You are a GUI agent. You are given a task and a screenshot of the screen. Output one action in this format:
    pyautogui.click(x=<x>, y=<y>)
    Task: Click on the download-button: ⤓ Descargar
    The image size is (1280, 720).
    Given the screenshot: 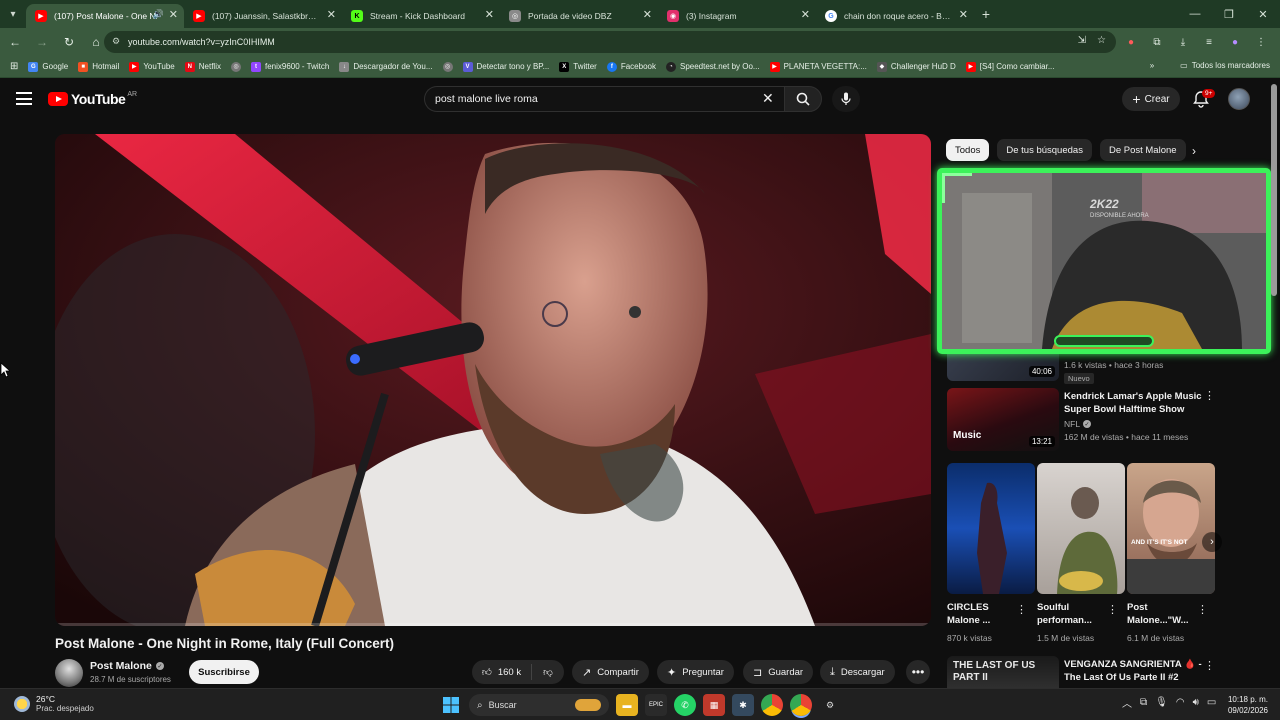 What is the action you would take?
    pyautogui.click(x=857, y=672)
    